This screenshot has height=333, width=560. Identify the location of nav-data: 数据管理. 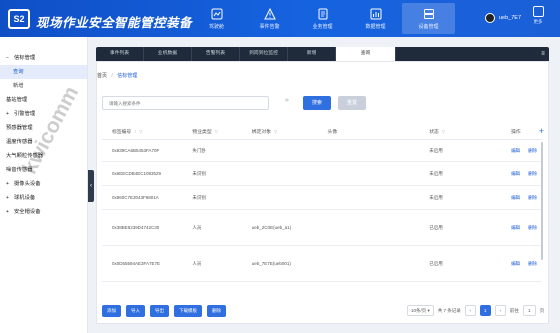
(375, 18).